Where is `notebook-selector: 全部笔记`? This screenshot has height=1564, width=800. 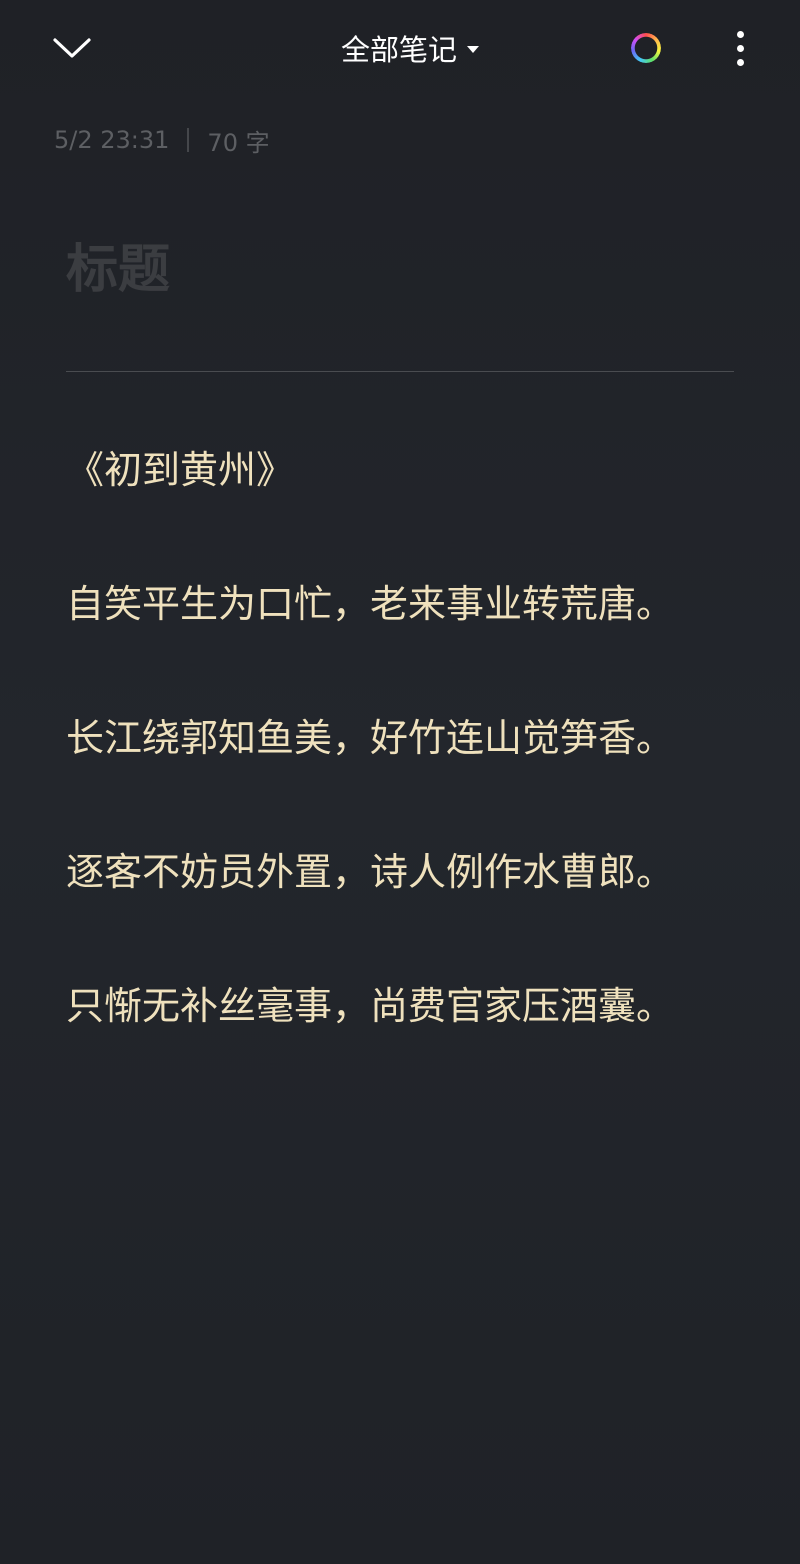
notebook-selector: 全部笔记 is located at coordinates (410, 48).